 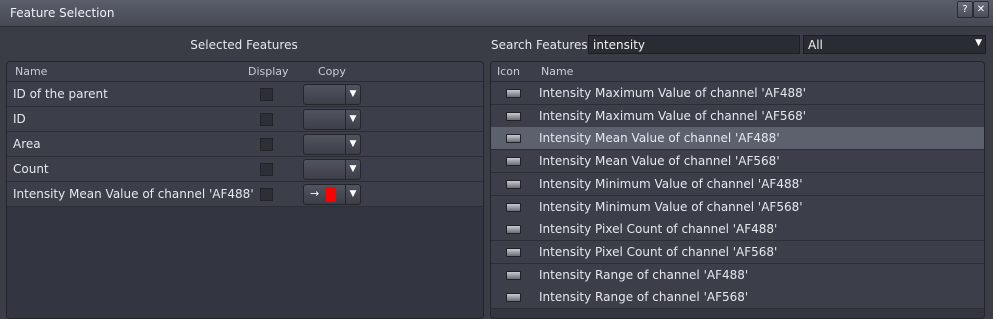 I want to click on selected-feature-row: ID of the parent ▼, so click(x=245, y=94).